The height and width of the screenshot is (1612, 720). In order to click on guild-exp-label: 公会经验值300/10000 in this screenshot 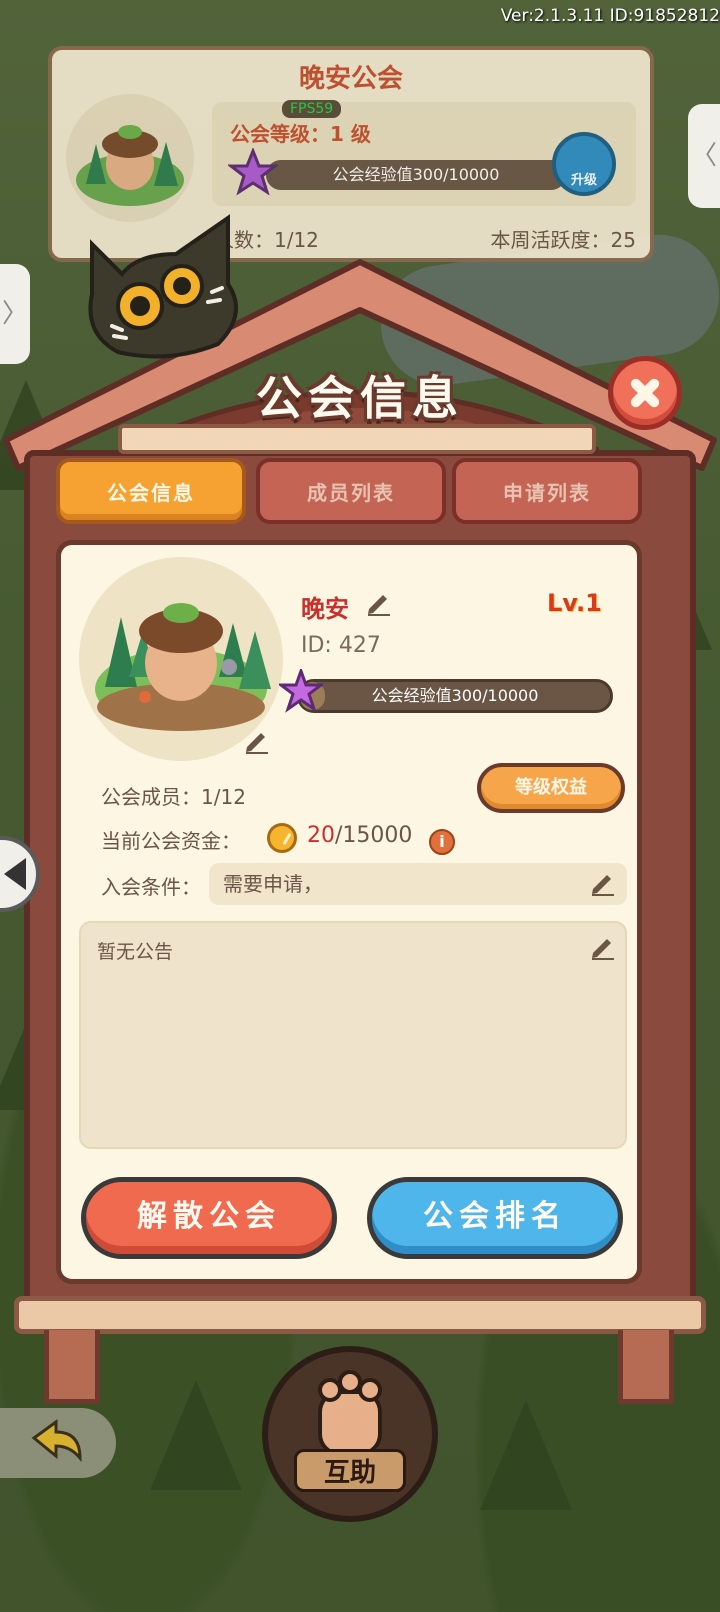, I will do `click(455, 695)`.